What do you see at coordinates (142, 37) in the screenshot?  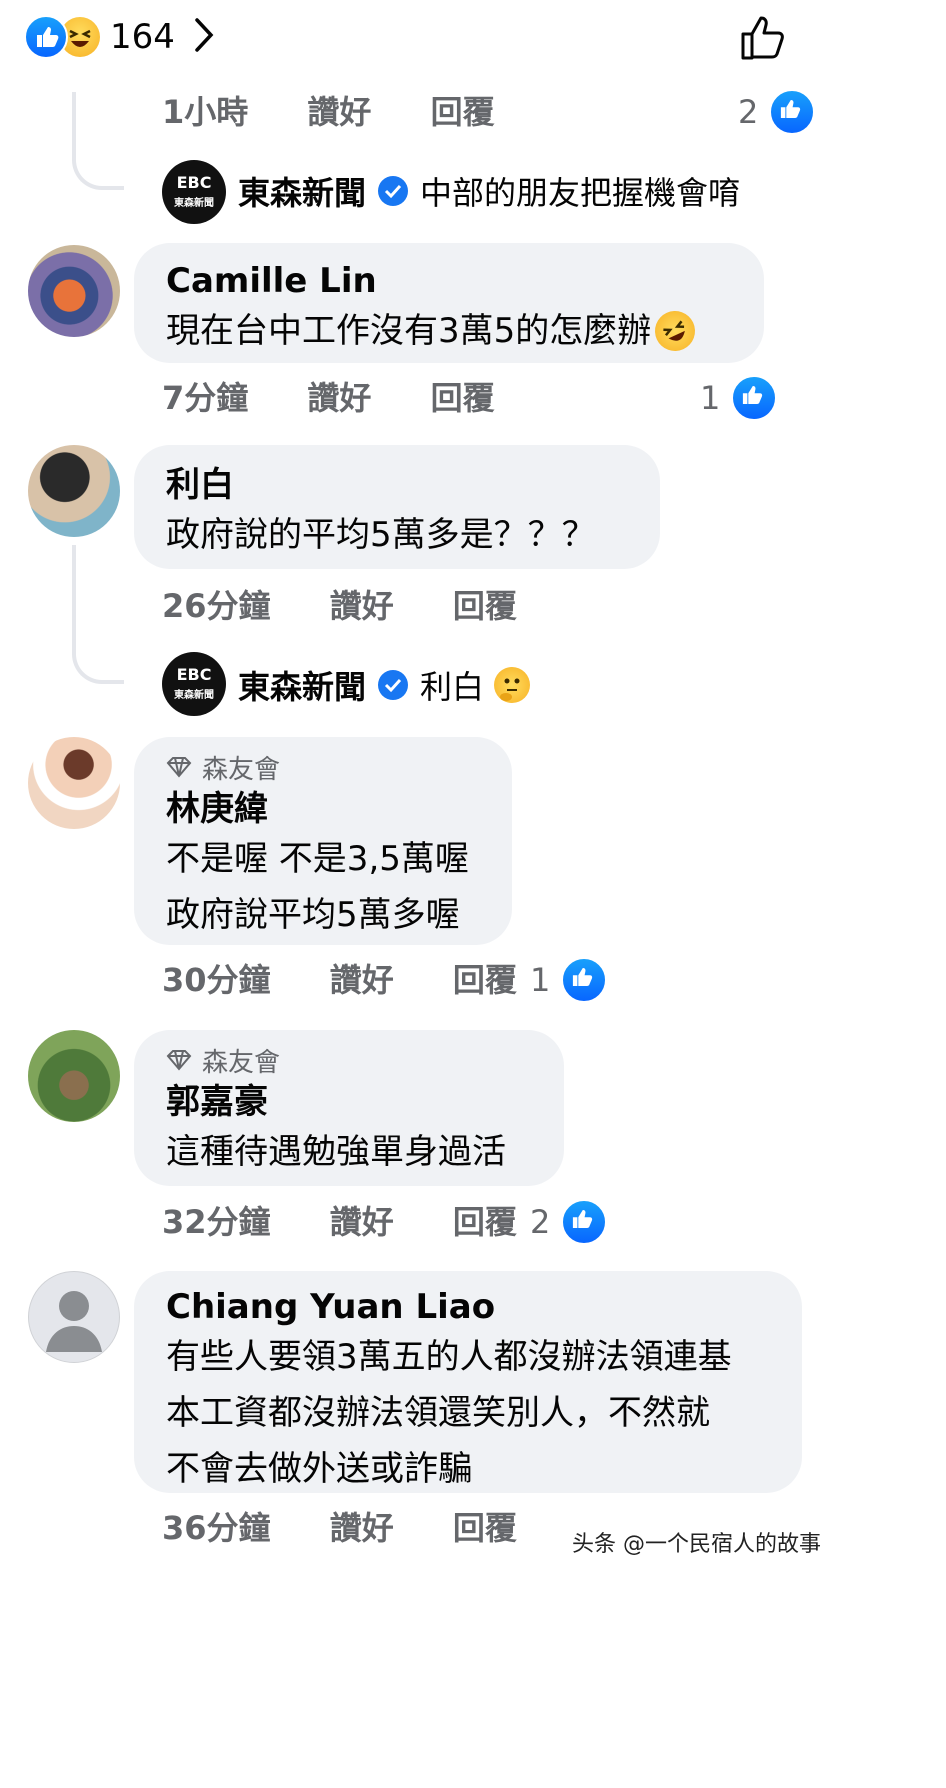 I see `reaction-count: 164` at bounding box center [142, 37].